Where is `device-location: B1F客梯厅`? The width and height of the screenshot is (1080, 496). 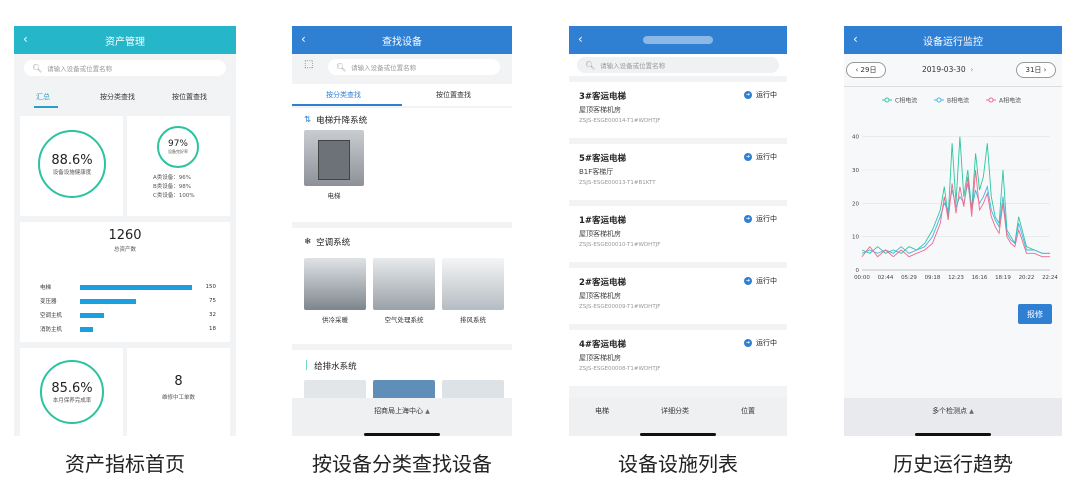
device-location: B1F客梯厅 is located at coordinates (596, 172).